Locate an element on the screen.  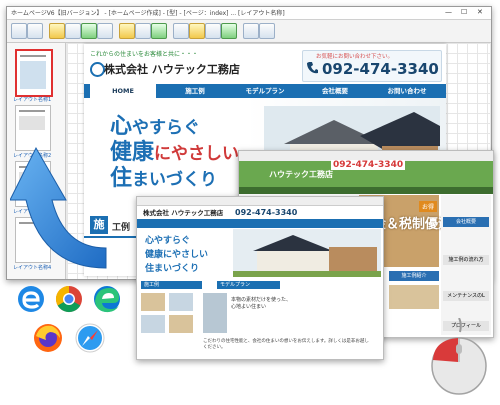
win3-phone: 092-474-3340 is located at coordinates (266, 212).